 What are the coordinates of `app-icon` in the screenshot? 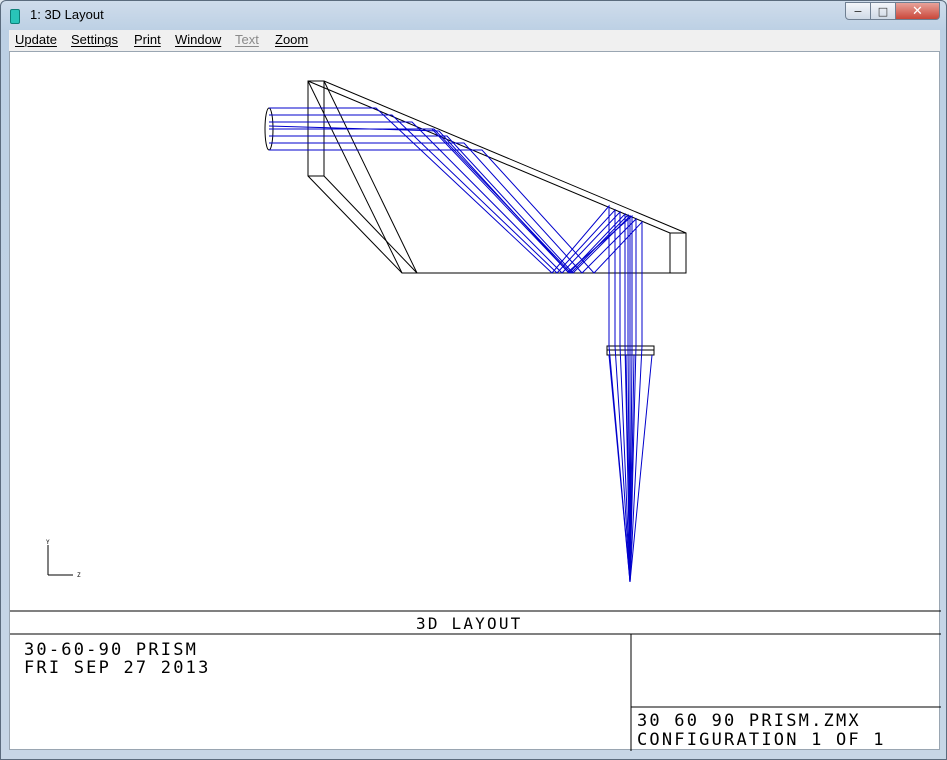 It's located at (15, 16).